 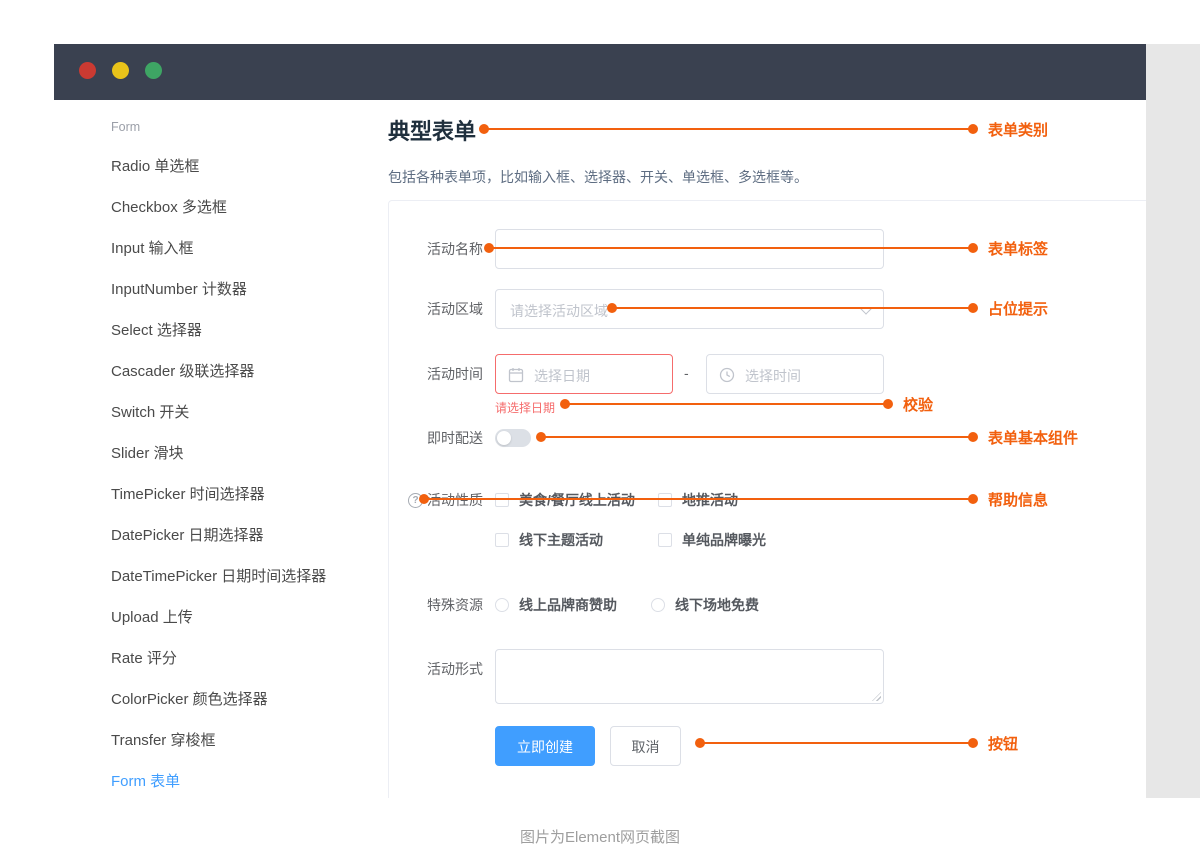 I want to click on annotation-label: 表单类别, so click(x=1018, y=130).